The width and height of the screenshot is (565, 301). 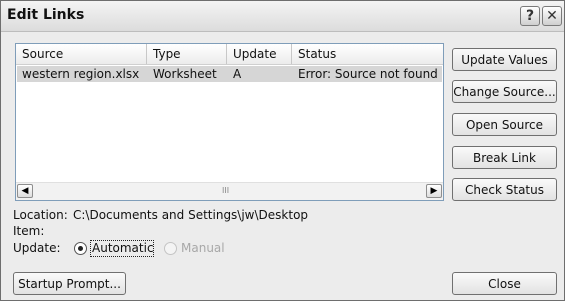 What do you see at coordinates (504, 157) in the screenshot?
I see `break-link-button: Break Link` at bounding box center [504, 157].